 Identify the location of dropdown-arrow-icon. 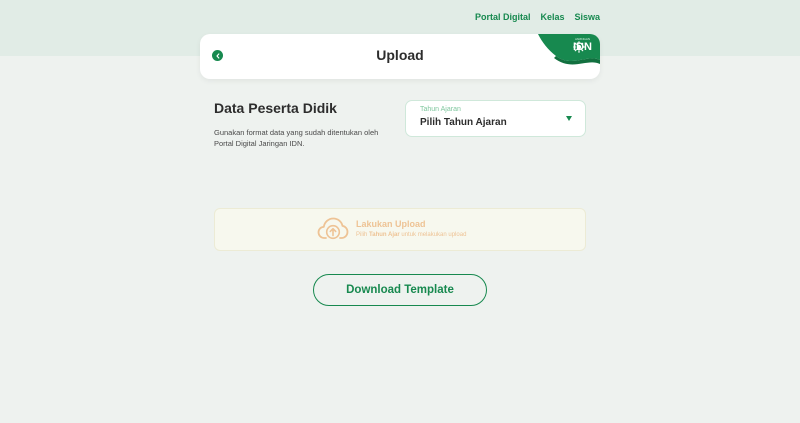
(569, 118).